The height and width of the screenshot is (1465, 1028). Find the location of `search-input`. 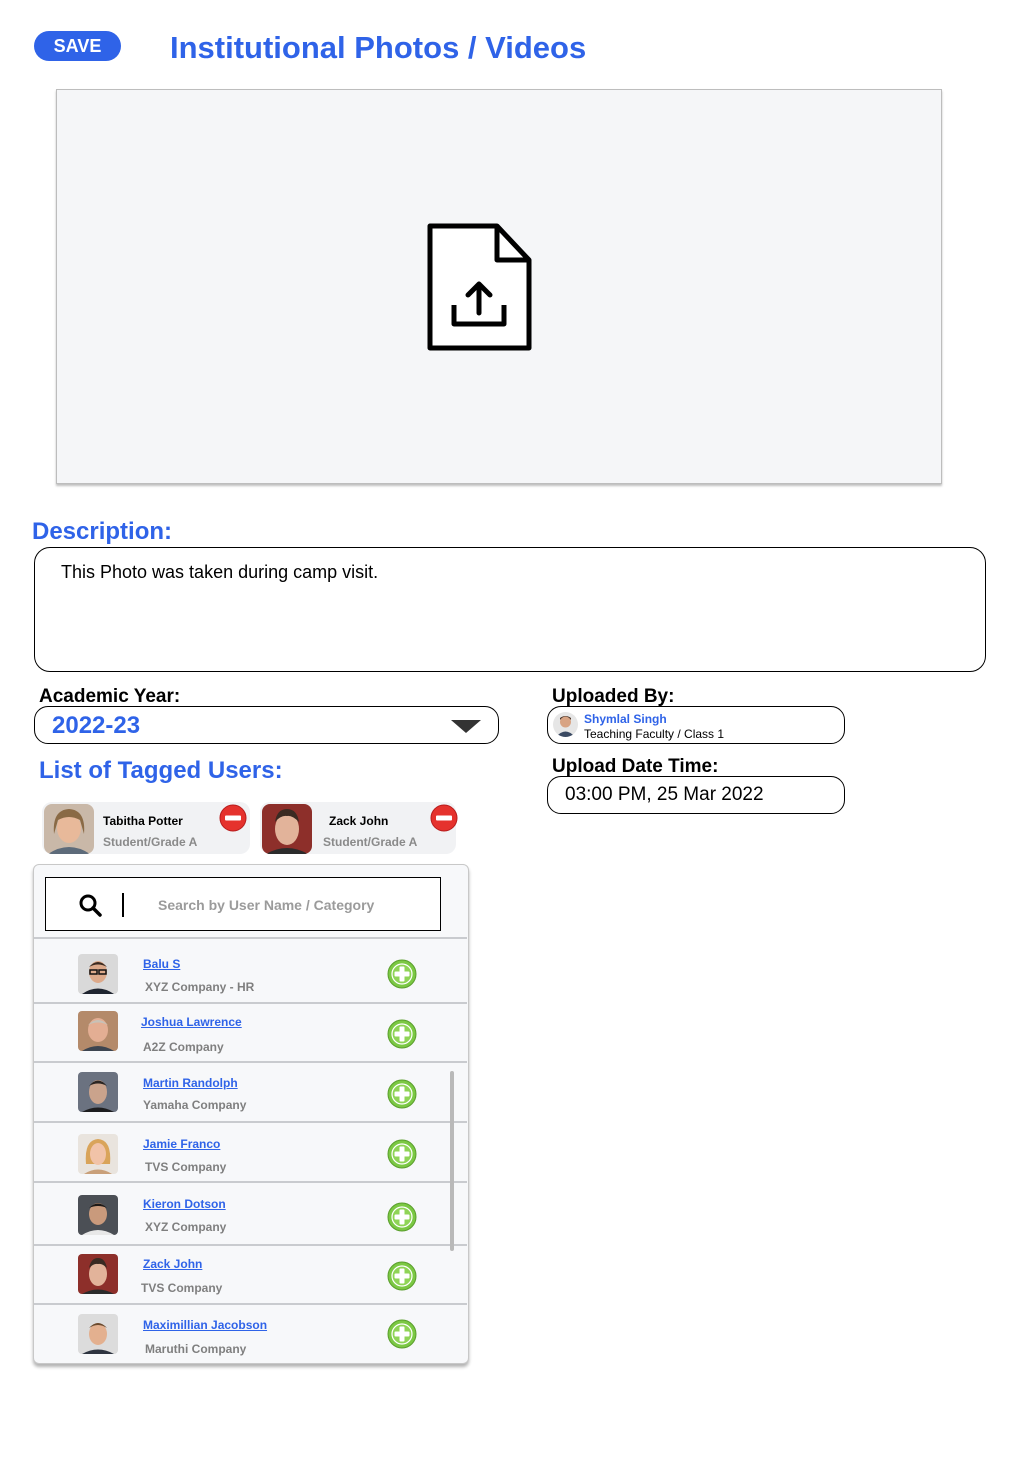

search-input is located at coordinates (284, 905).